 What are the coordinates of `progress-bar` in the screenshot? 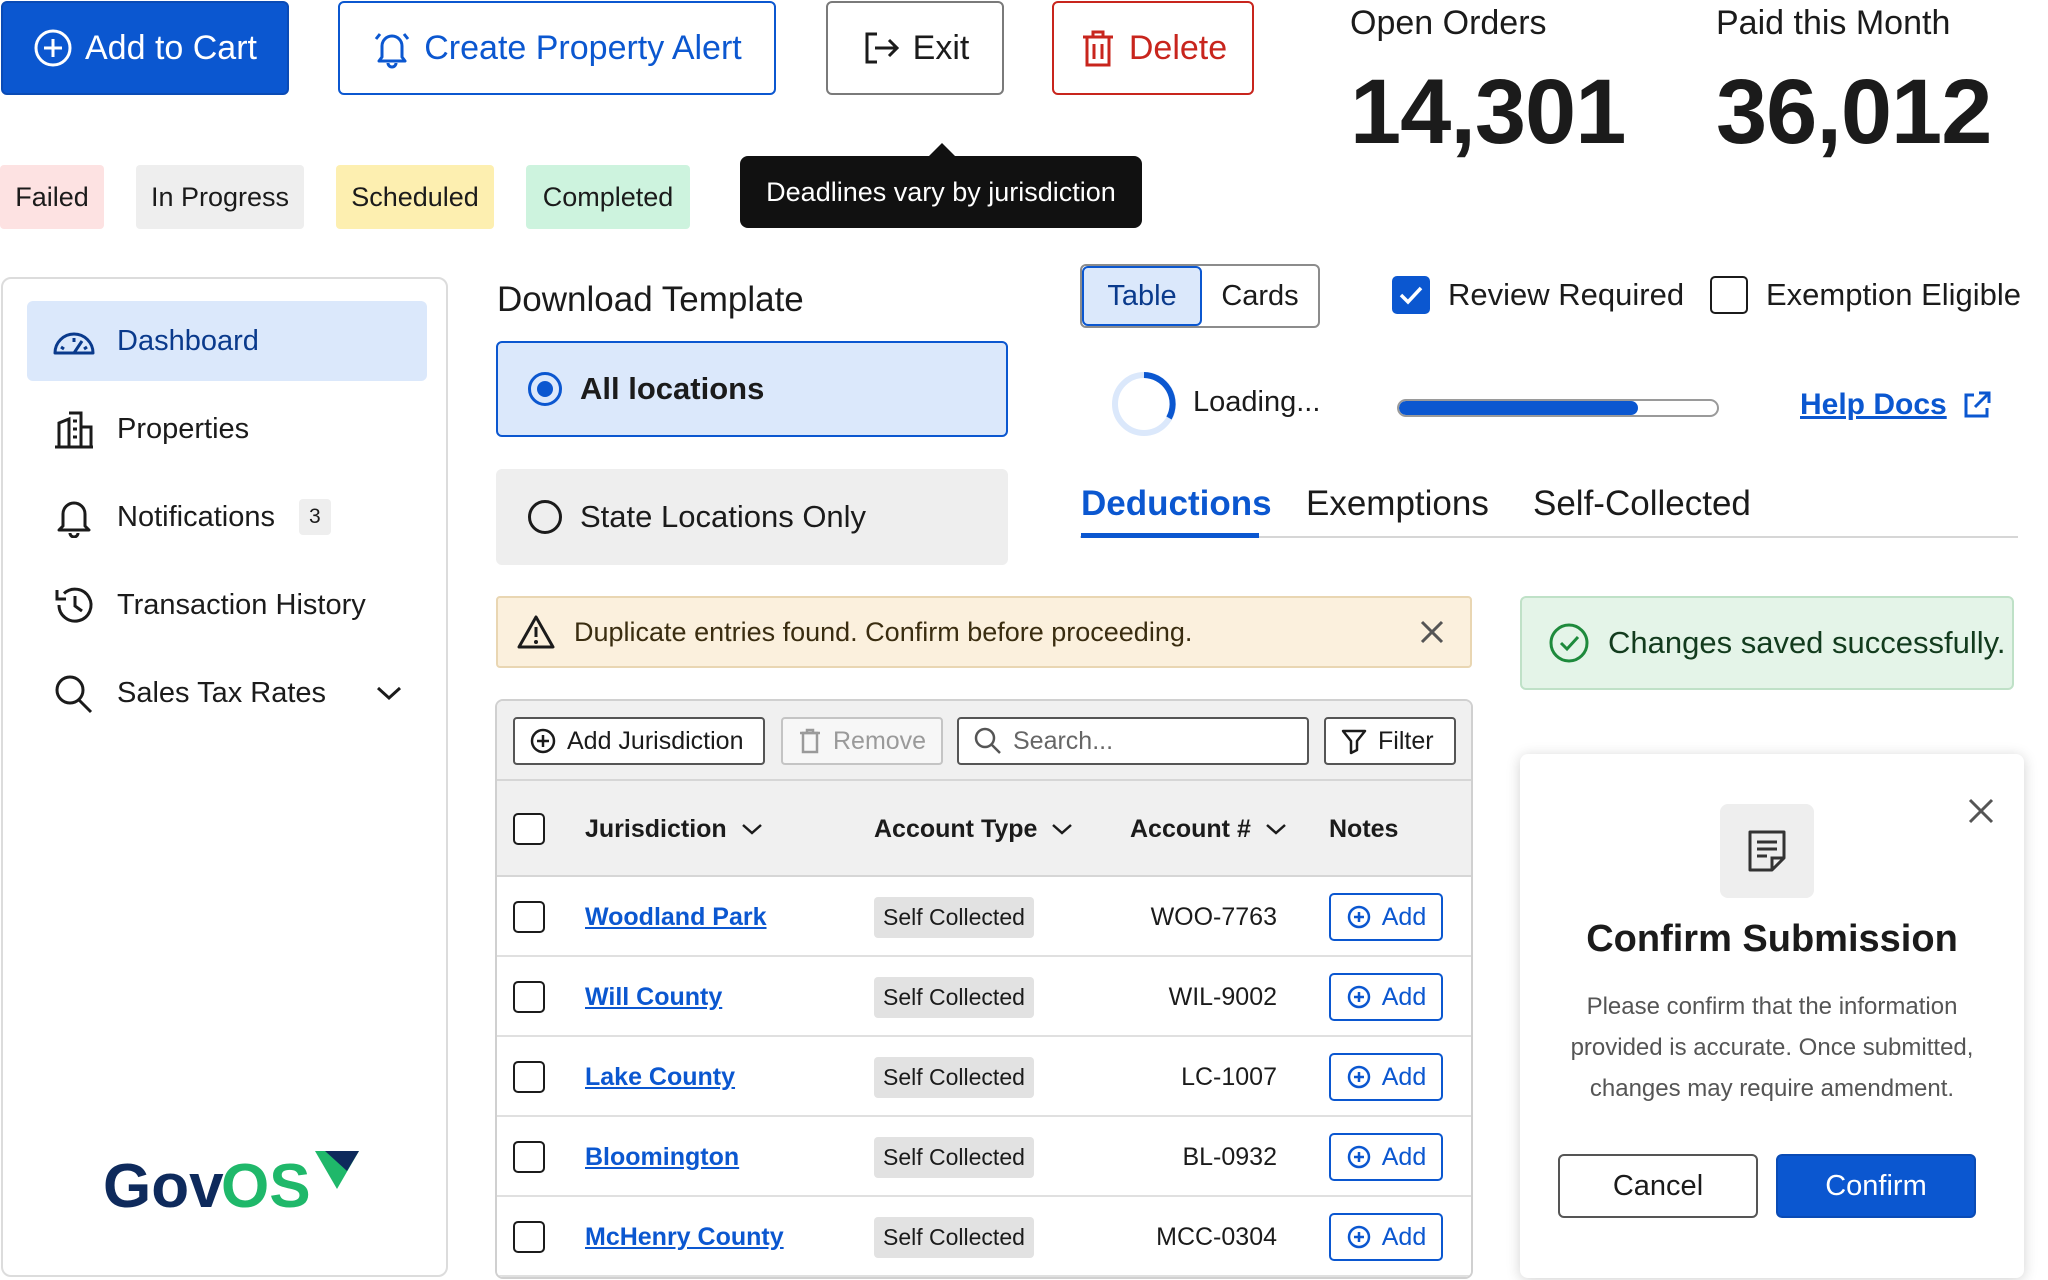 It's located at (1558, 408).